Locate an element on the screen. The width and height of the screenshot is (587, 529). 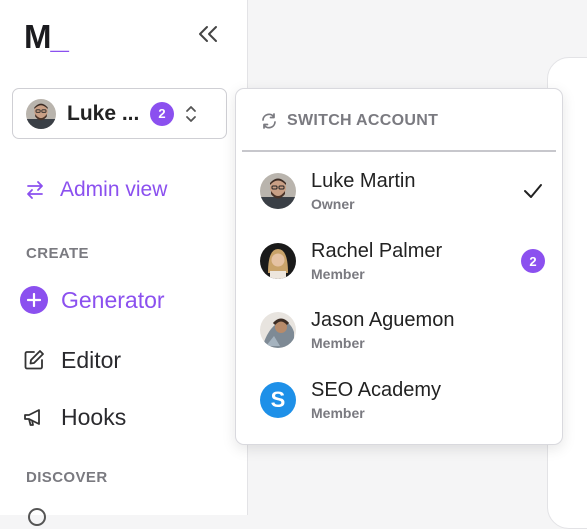
account-name: Jason Aguemon is located at coordinates (383, 320).